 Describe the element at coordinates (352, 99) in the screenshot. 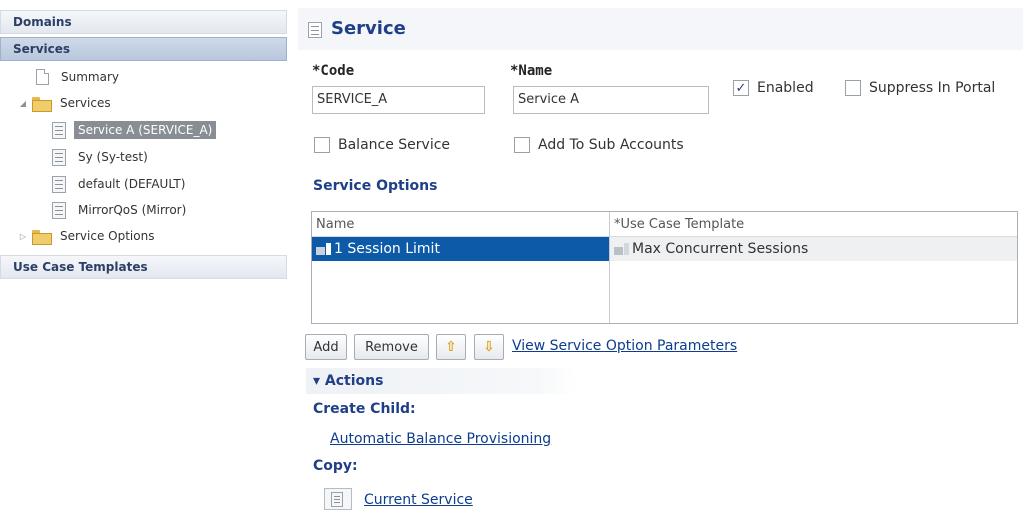

I see `code-input-value: SERVICE_A` at that location.